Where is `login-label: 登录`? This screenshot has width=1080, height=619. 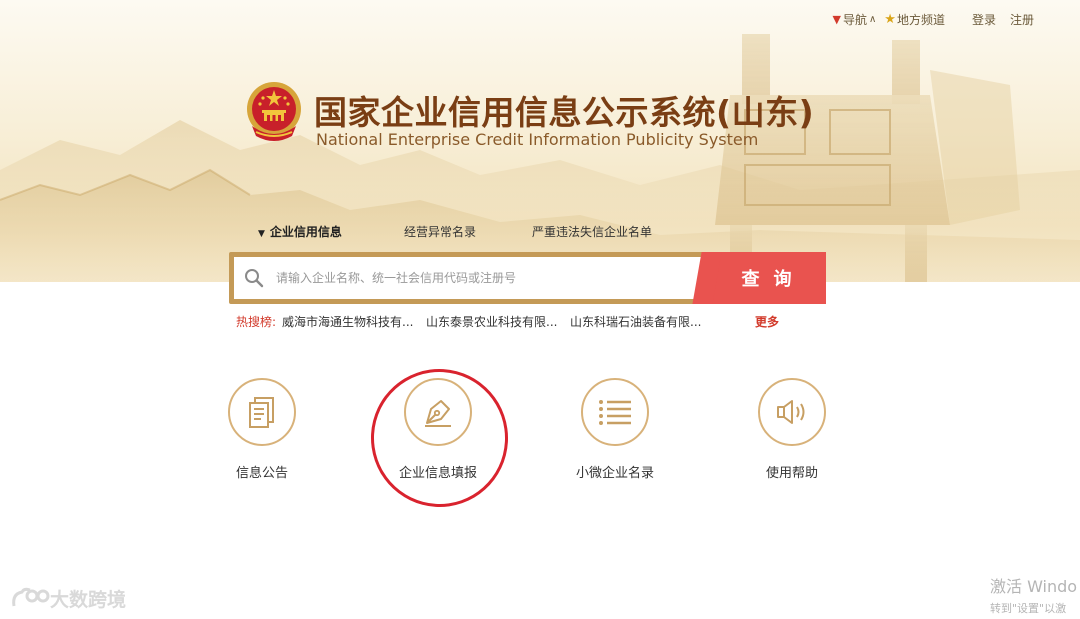 login-label: 登录 is located at coordinates (983, 20).